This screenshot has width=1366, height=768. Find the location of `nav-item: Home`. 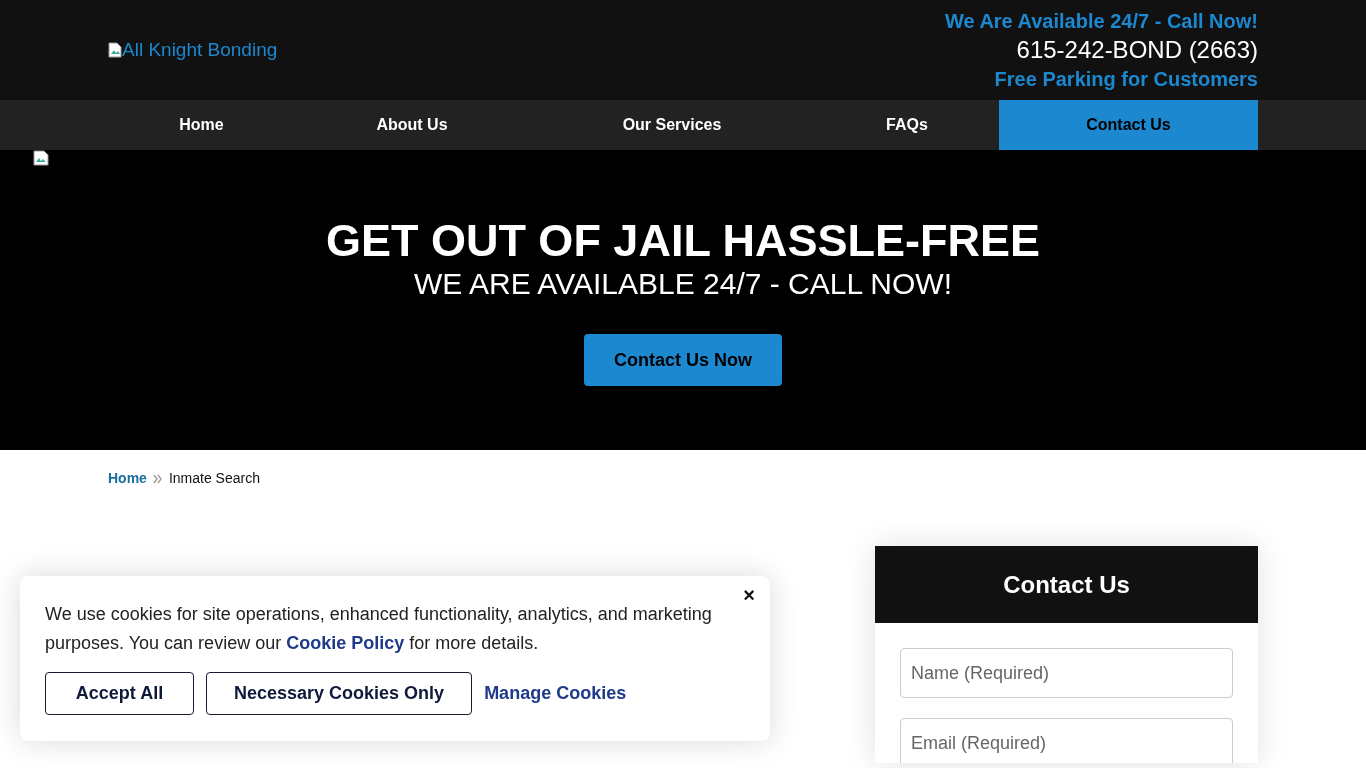

nav-item: Home is located at coordinates (201, 125).